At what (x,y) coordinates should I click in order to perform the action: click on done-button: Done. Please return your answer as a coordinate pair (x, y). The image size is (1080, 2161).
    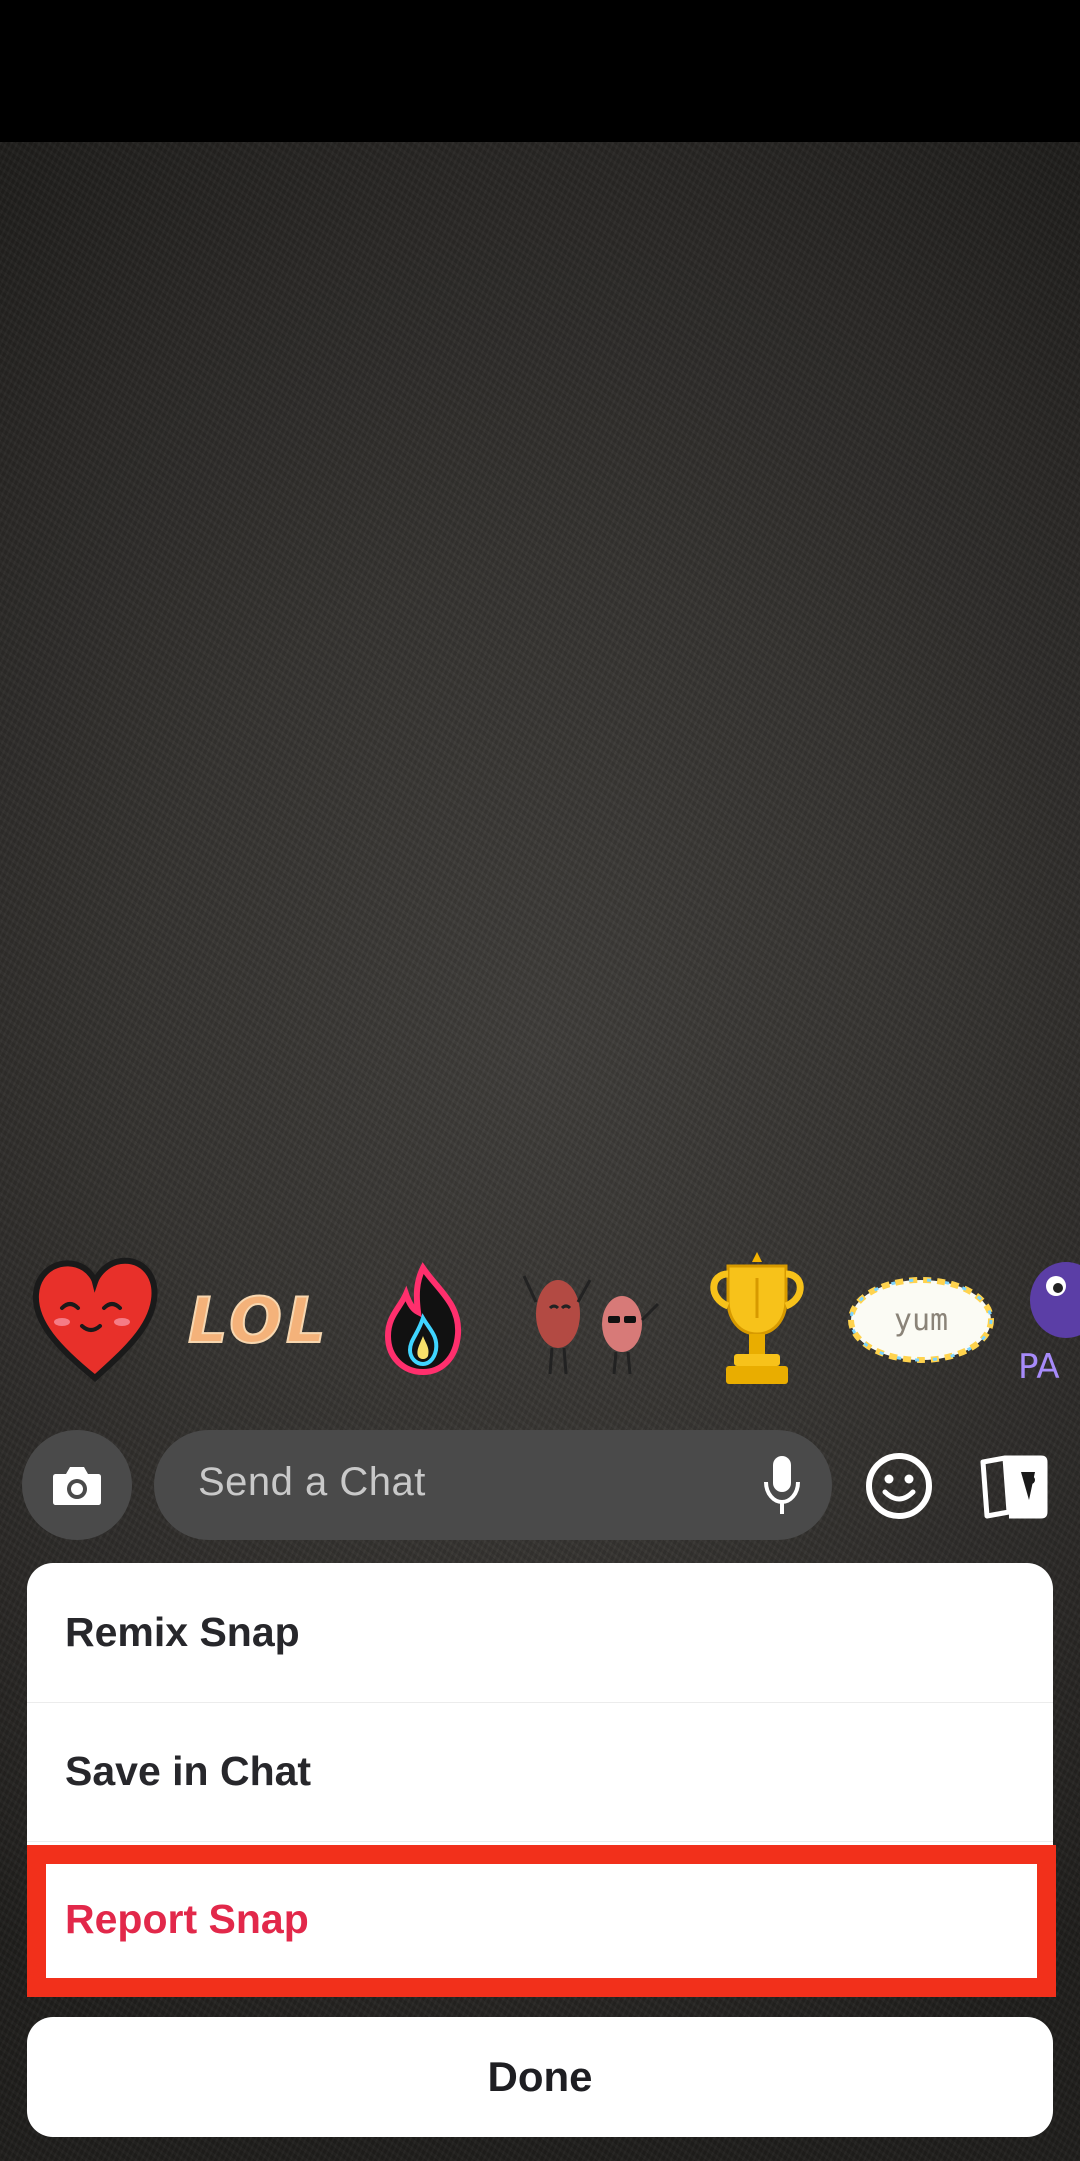
    Looking at the image, I should click on (540, 2077).